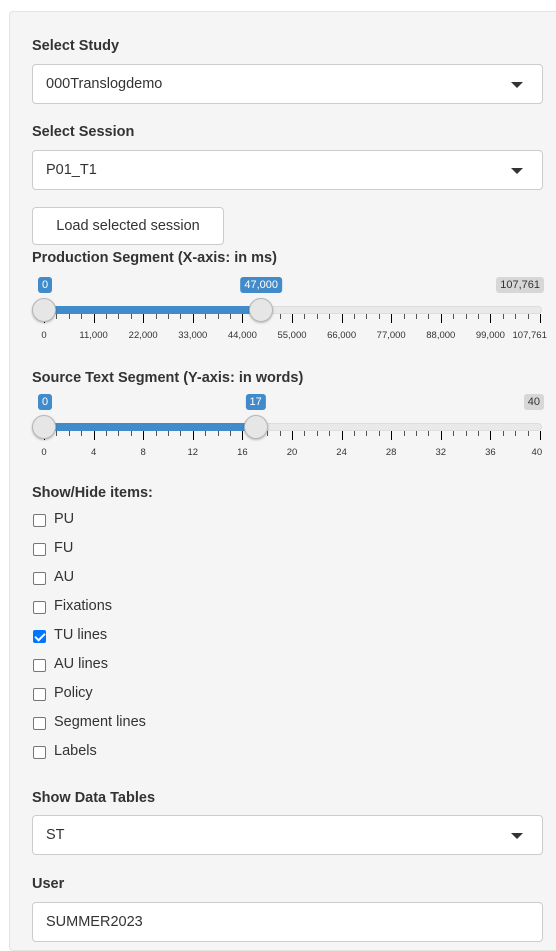 The image size is (556, 951). I want to click on slider-ticks, so click(293, 320).